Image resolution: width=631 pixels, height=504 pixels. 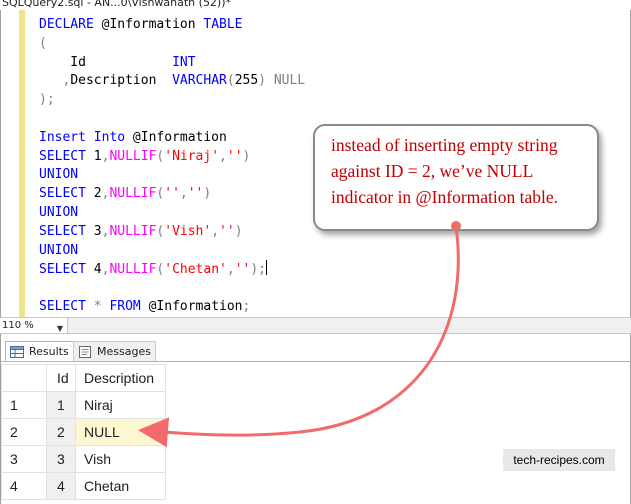 I want to click on tab-messages: Messages, so click(x=114, y=351).